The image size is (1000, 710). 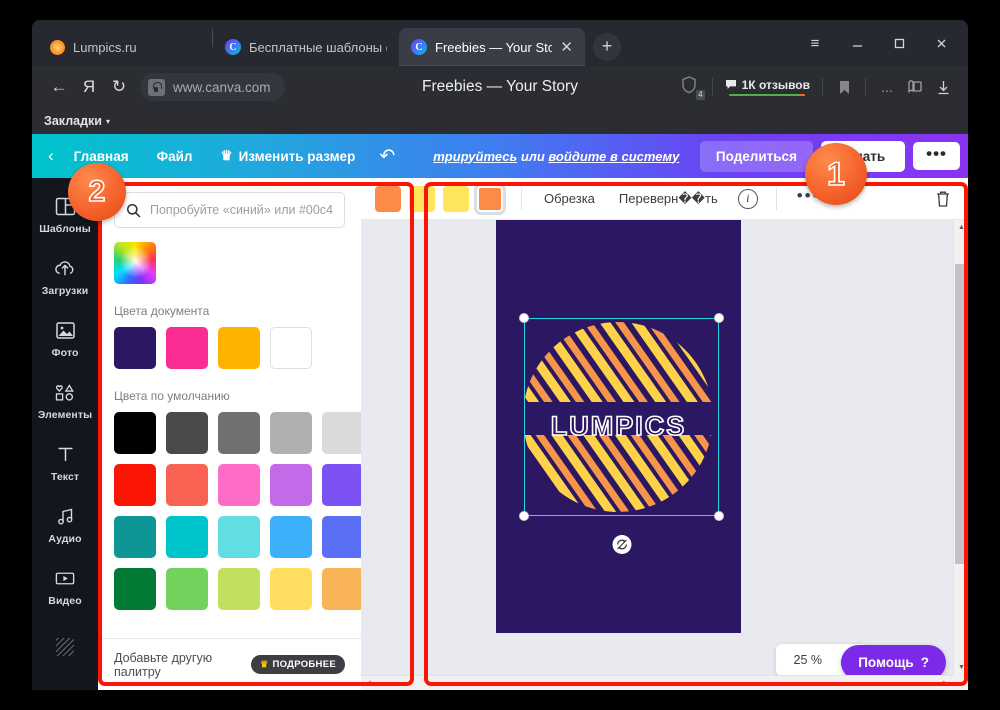 What do you see at coordinates (936, 156) in the screenshot?
I see `more-options-button: •••` at bounding box center [936, 156].